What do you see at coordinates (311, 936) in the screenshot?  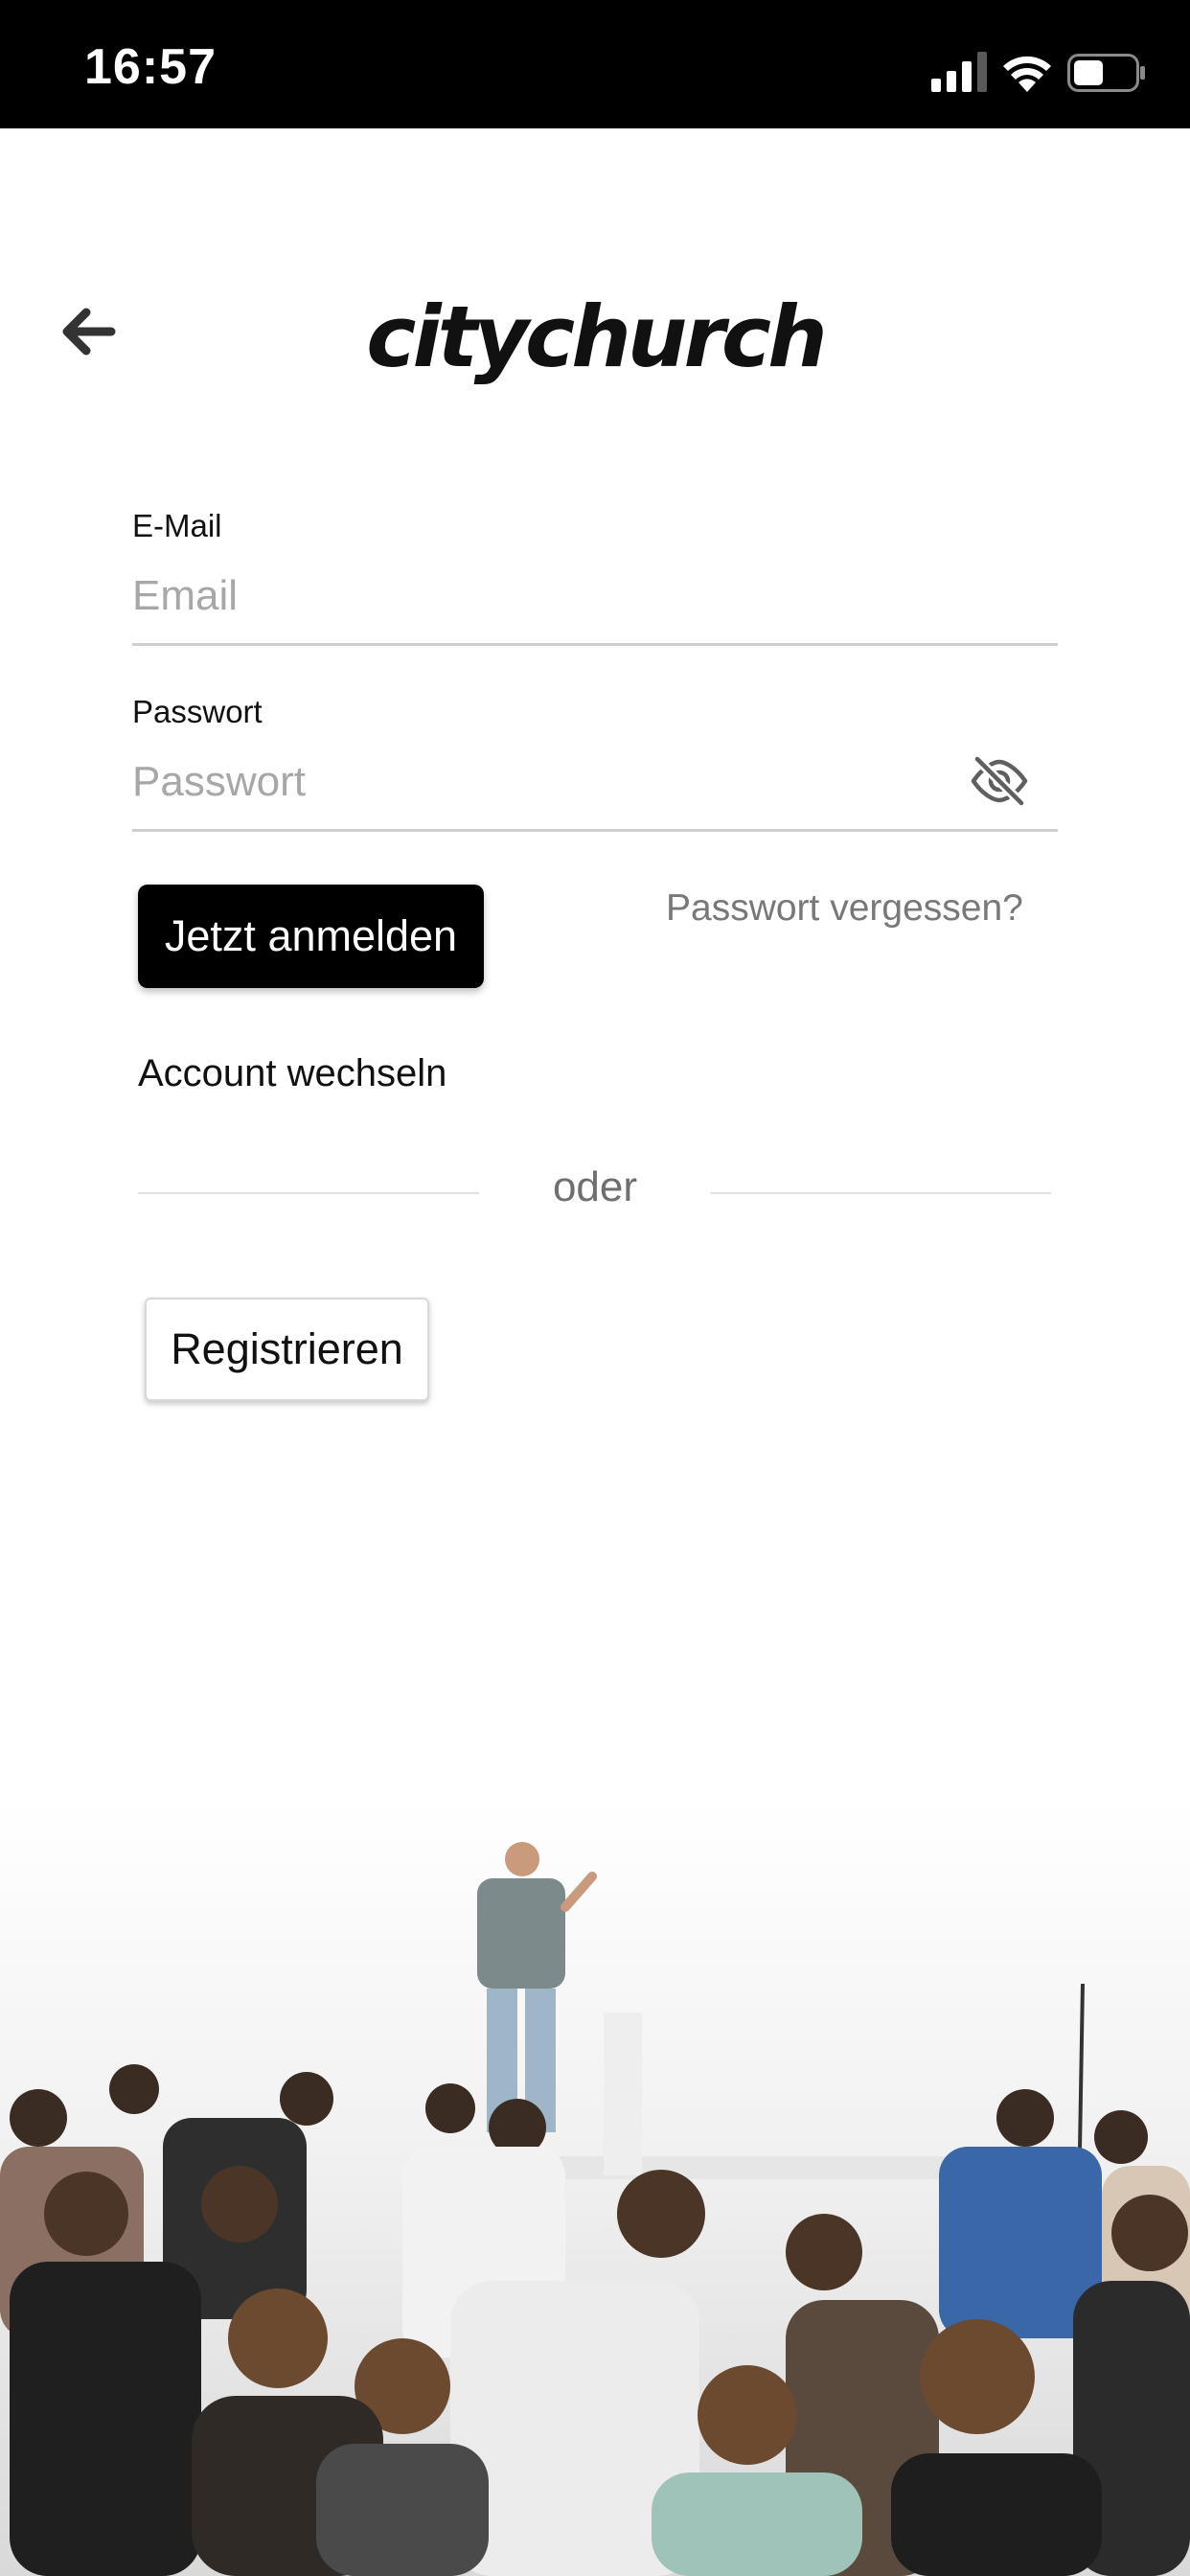 I see `login-button: Jetzt anmelden` at bounding box center [311, 936].